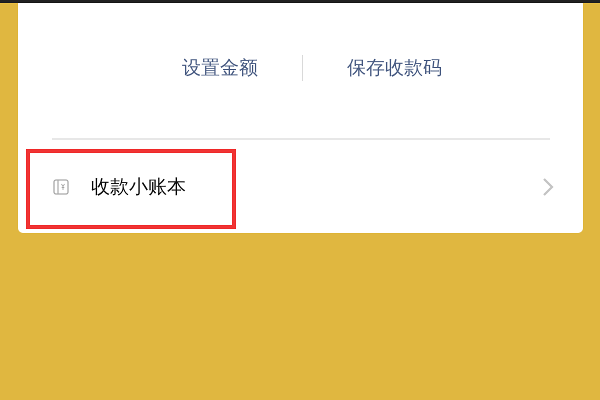 The image size is (600, 400). Describe the element at coordinates (220, 68) in the screenshot. I see `action-link: 设置金额` at that location.